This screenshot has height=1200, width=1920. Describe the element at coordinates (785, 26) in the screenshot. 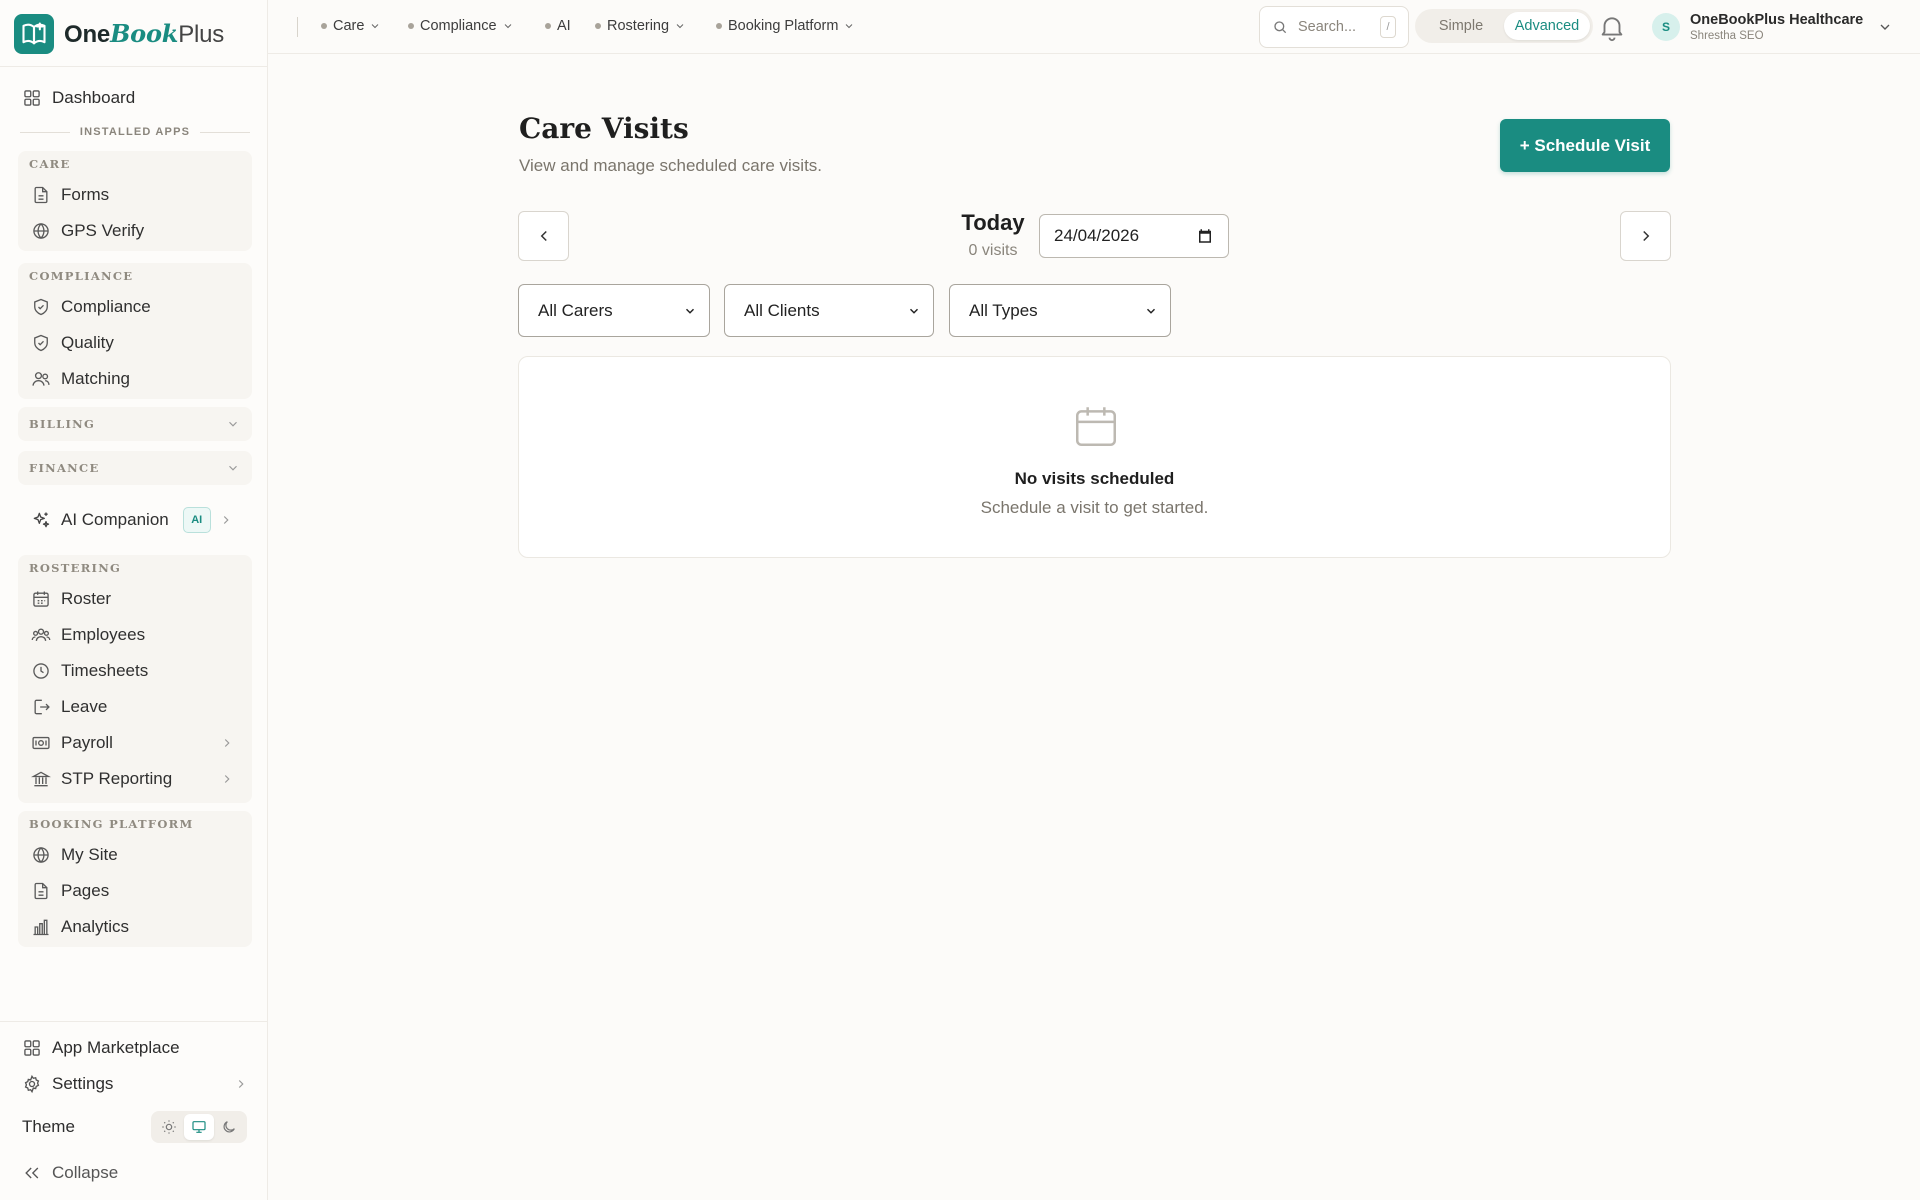

I see `topnav-booking-platform: Booking Platform` at that location.